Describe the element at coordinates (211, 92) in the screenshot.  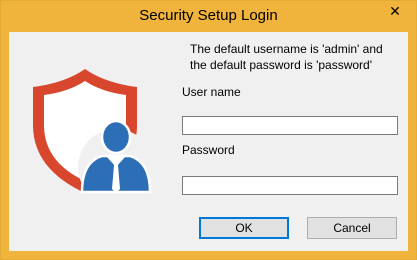
I see `username-label: User name` at that location.